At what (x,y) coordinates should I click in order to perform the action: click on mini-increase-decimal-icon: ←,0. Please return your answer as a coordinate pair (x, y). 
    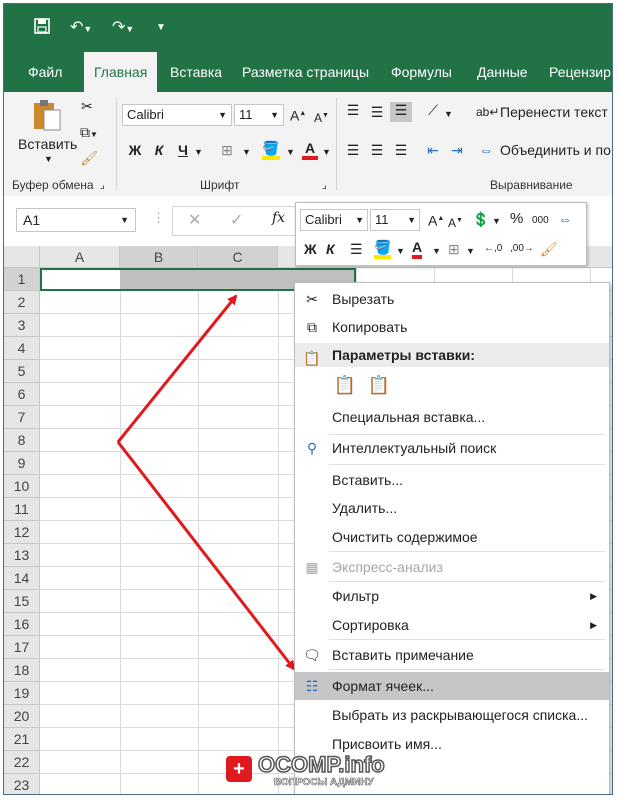
    Looking at the image, I should click on (493, 249).